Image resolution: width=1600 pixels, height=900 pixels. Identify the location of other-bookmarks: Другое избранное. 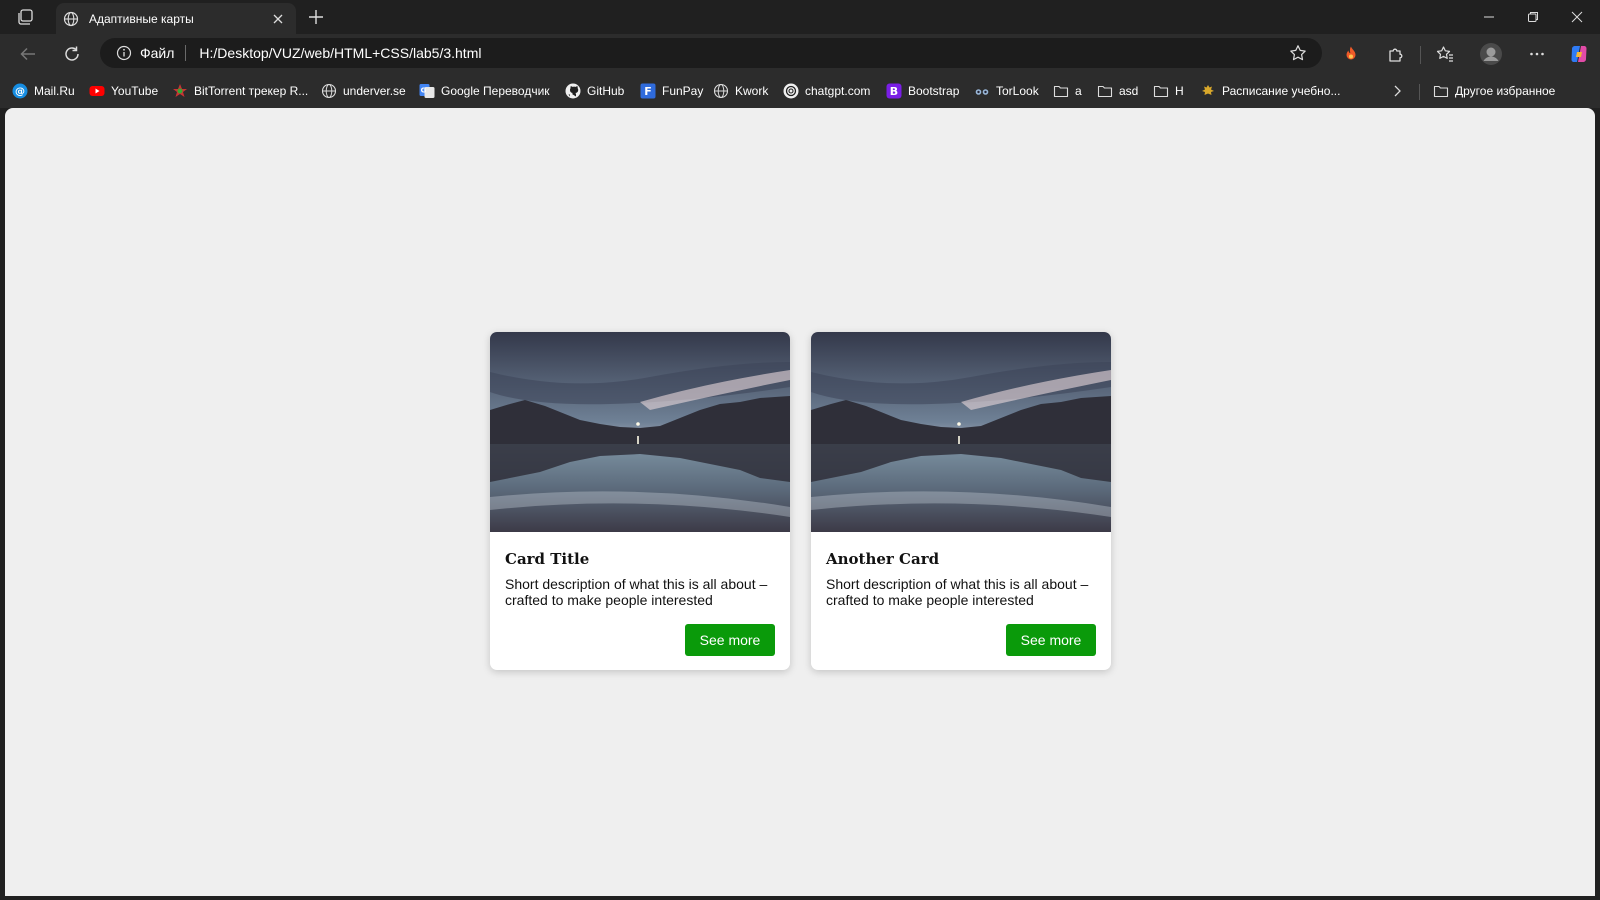
(1494, 91).